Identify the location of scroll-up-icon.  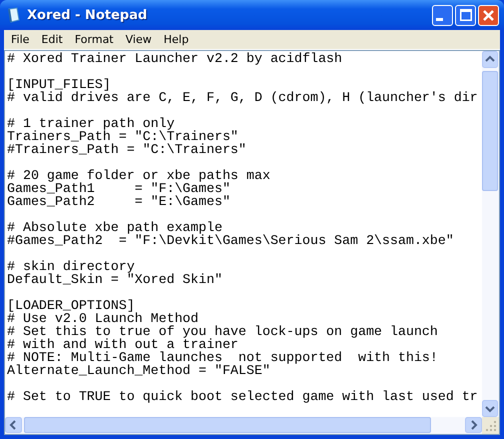
(490, 59).